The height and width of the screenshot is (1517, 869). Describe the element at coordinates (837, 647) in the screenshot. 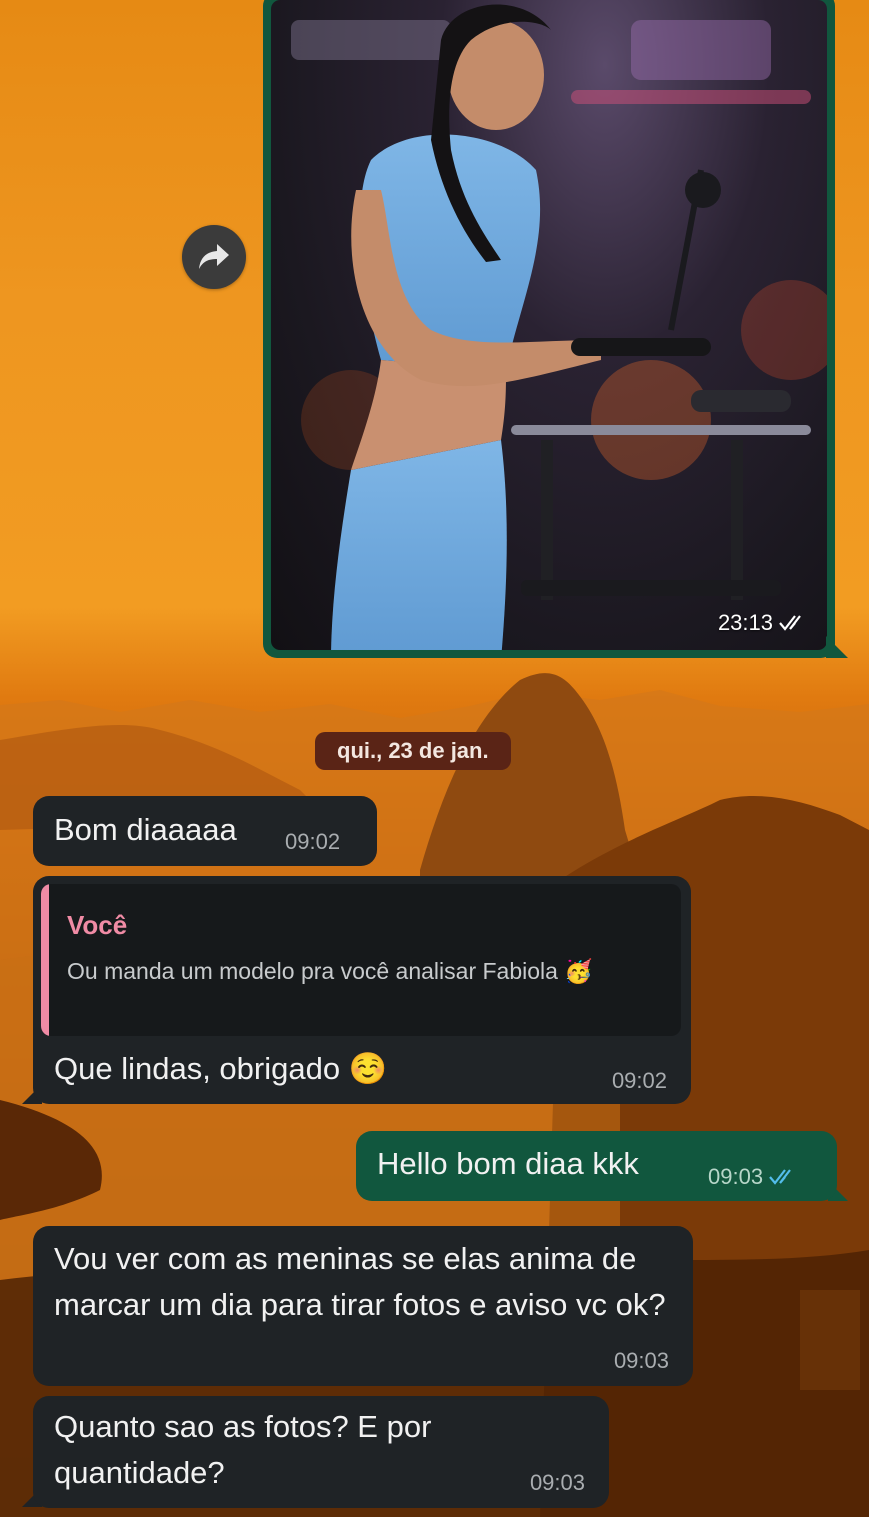

I see `bubble-tail` at that location.